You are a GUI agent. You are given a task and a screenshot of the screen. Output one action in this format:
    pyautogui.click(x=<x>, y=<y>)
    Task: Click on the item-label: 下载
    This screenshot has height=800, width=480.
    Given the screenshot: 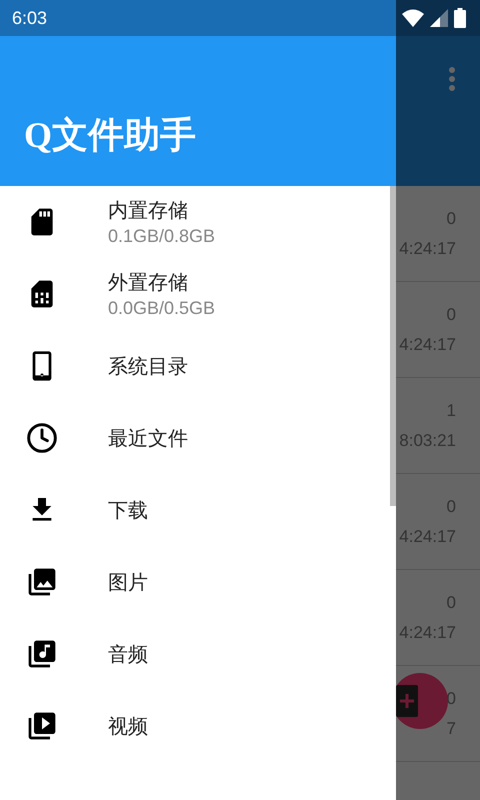 What is the action you would take?
    pyautogui.click(x=128, y=511)
    